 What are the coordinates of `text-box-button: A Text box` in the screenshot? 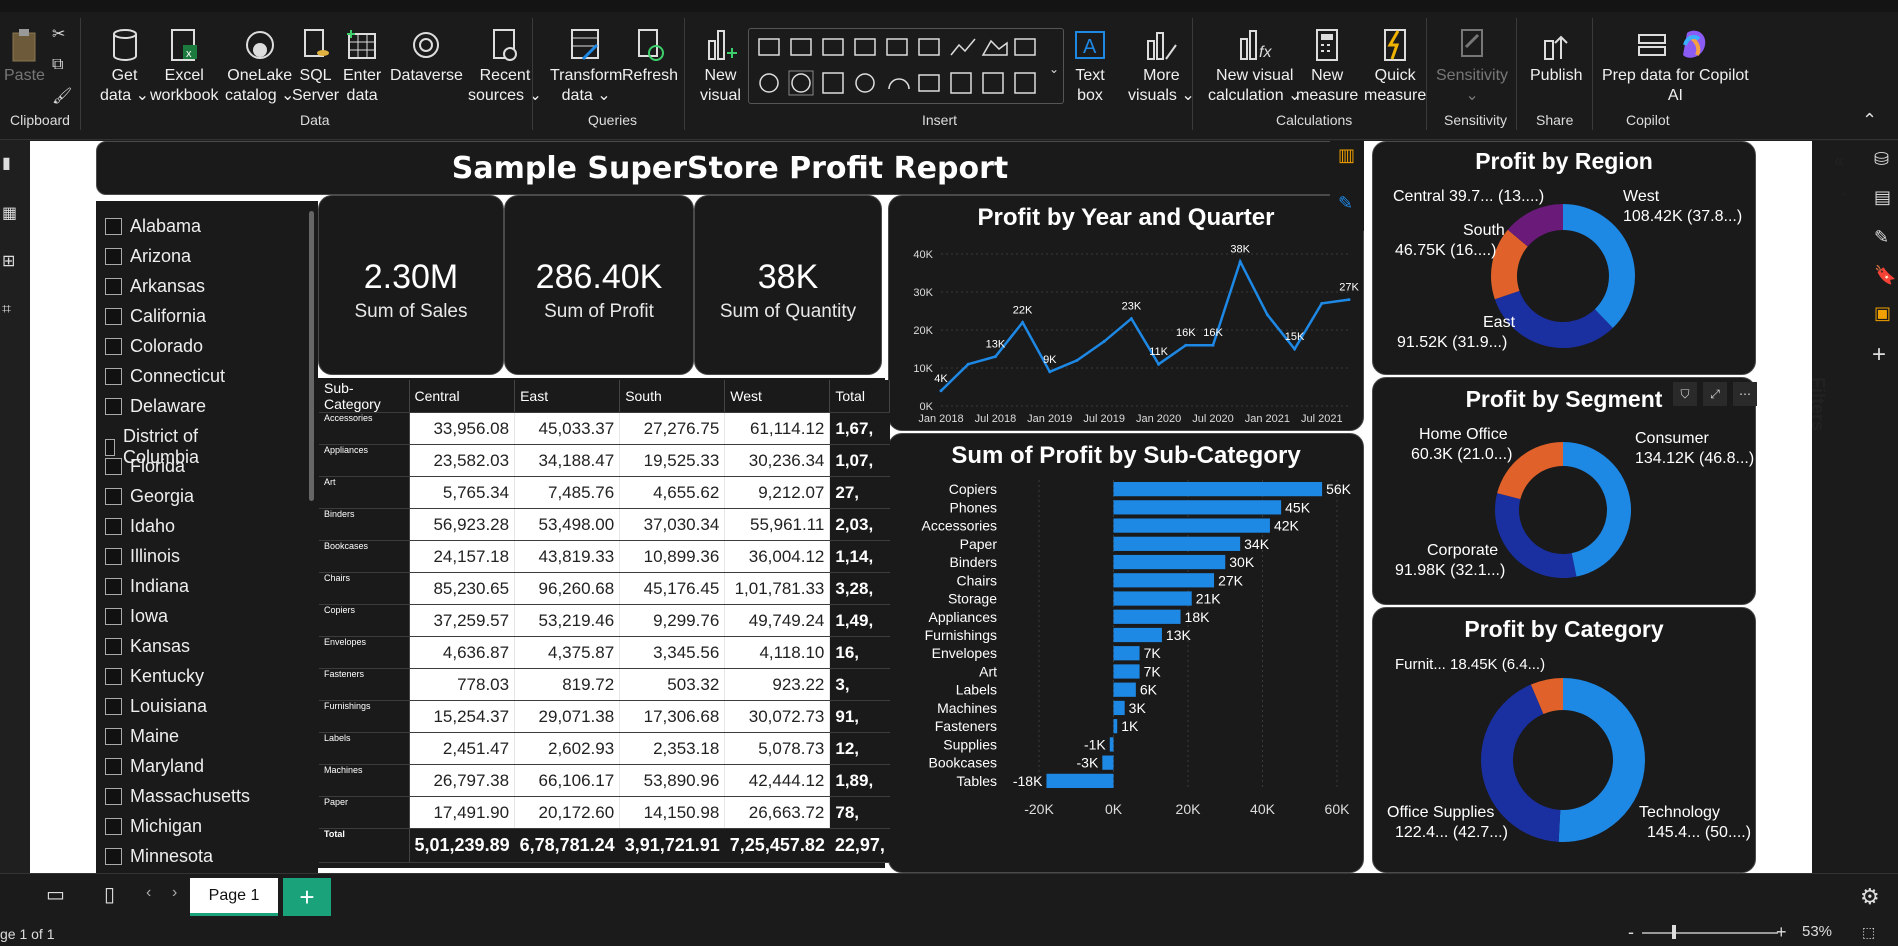 It's located at (1090, 66).